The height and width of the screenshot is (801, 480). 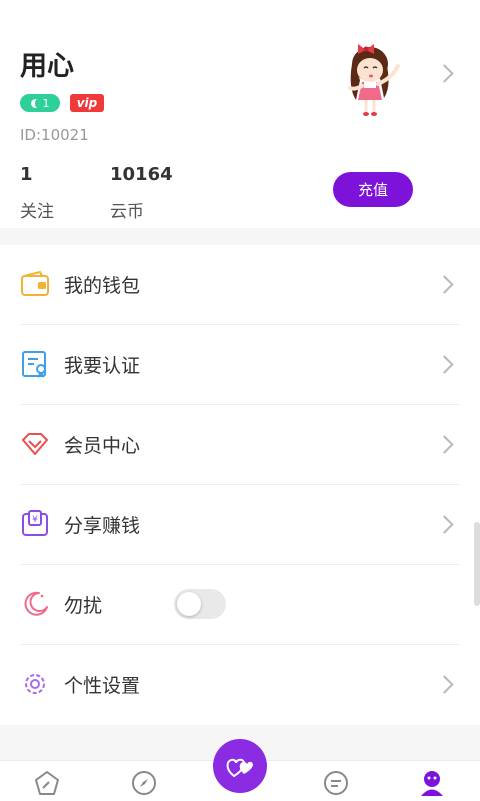 I want to click on menu-item-do-not-disturb: 勿扰, so click(x=240, y=605).